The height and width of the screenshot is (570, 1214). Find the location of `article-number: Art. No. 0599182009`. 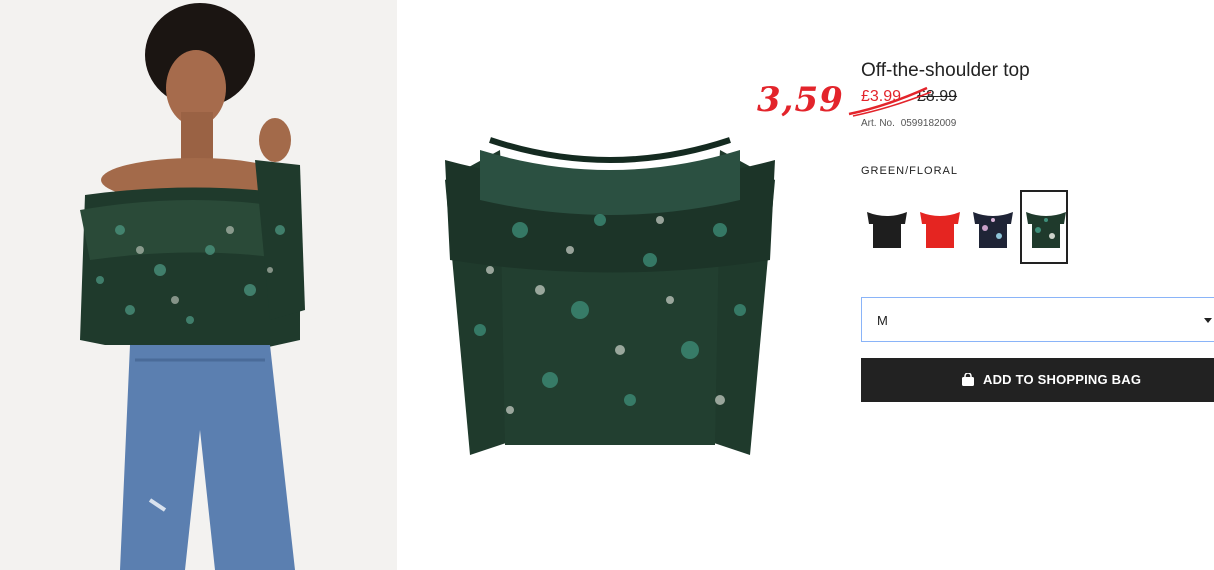

article-number: Art. No. 0599182009 is located at coordinates (908, 123).